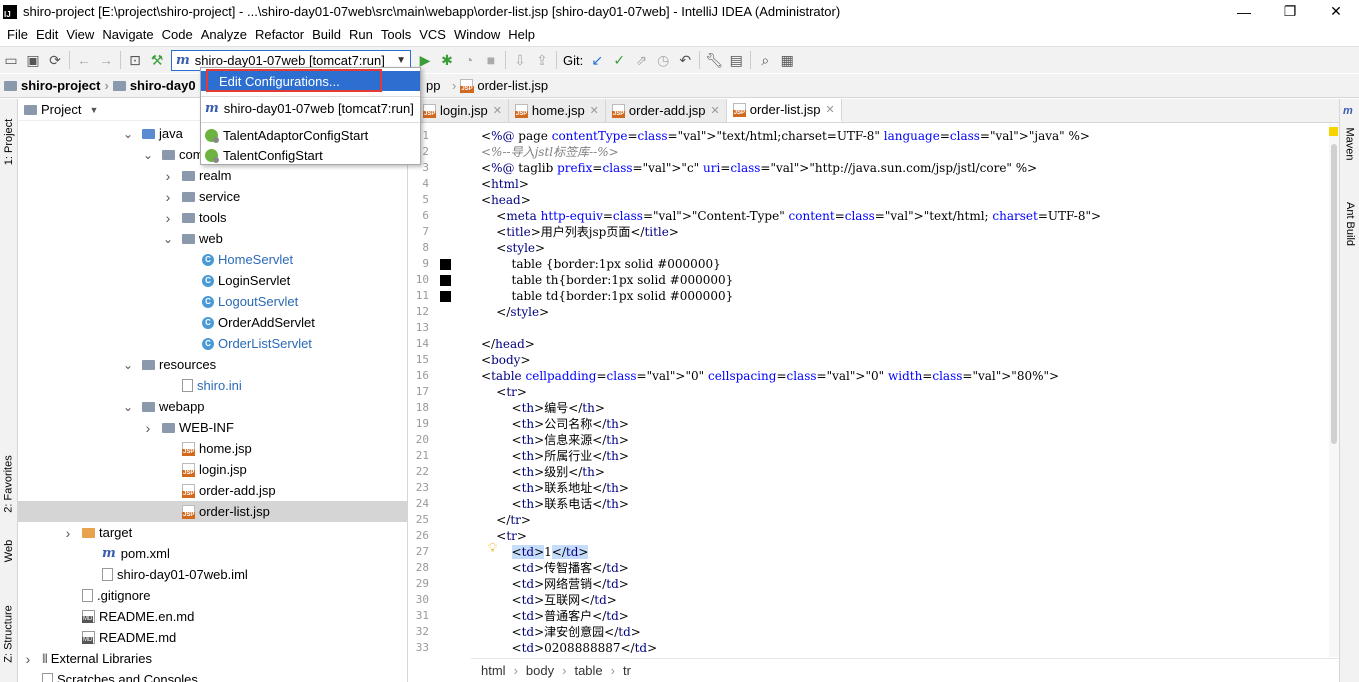  I want to click on tree-item: shiro-day01-07web.iml, so click(212, 574).